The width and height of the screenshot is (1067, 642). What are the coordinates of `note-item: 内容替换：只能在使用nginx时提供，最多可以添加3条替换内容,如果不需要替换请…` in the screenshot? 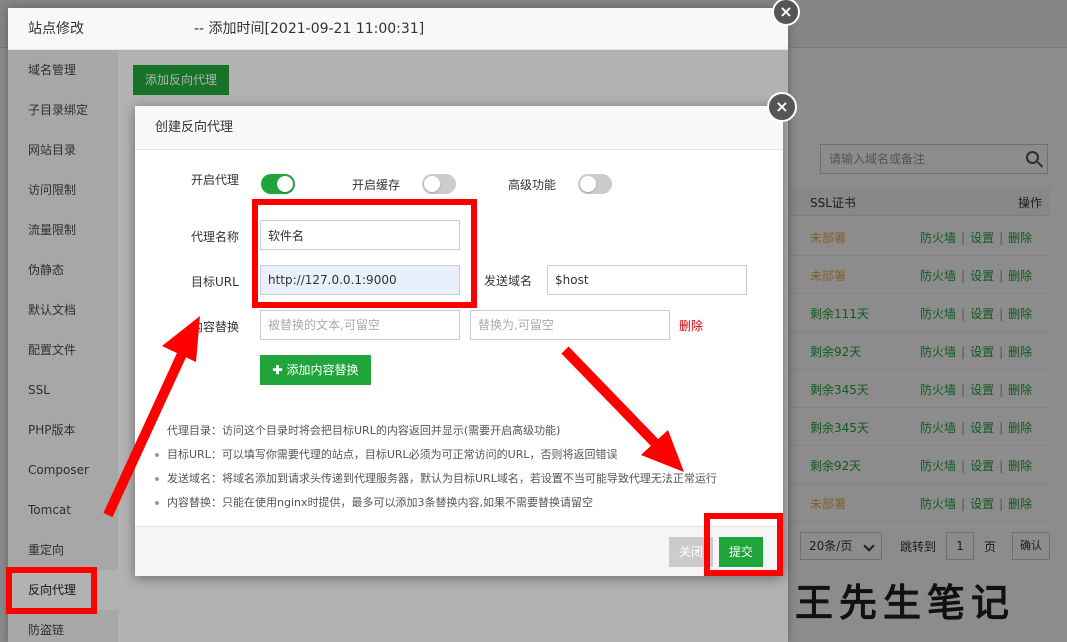 It's located at (465, 503).